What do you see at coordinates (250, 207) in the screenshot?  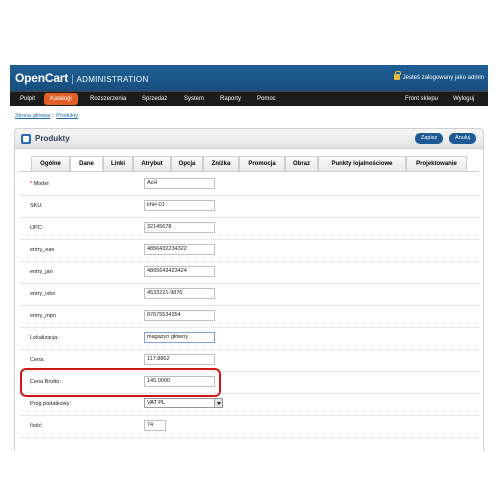 I see `form-row-sku: SKU: khH-01` at bounding box center [250, 207].